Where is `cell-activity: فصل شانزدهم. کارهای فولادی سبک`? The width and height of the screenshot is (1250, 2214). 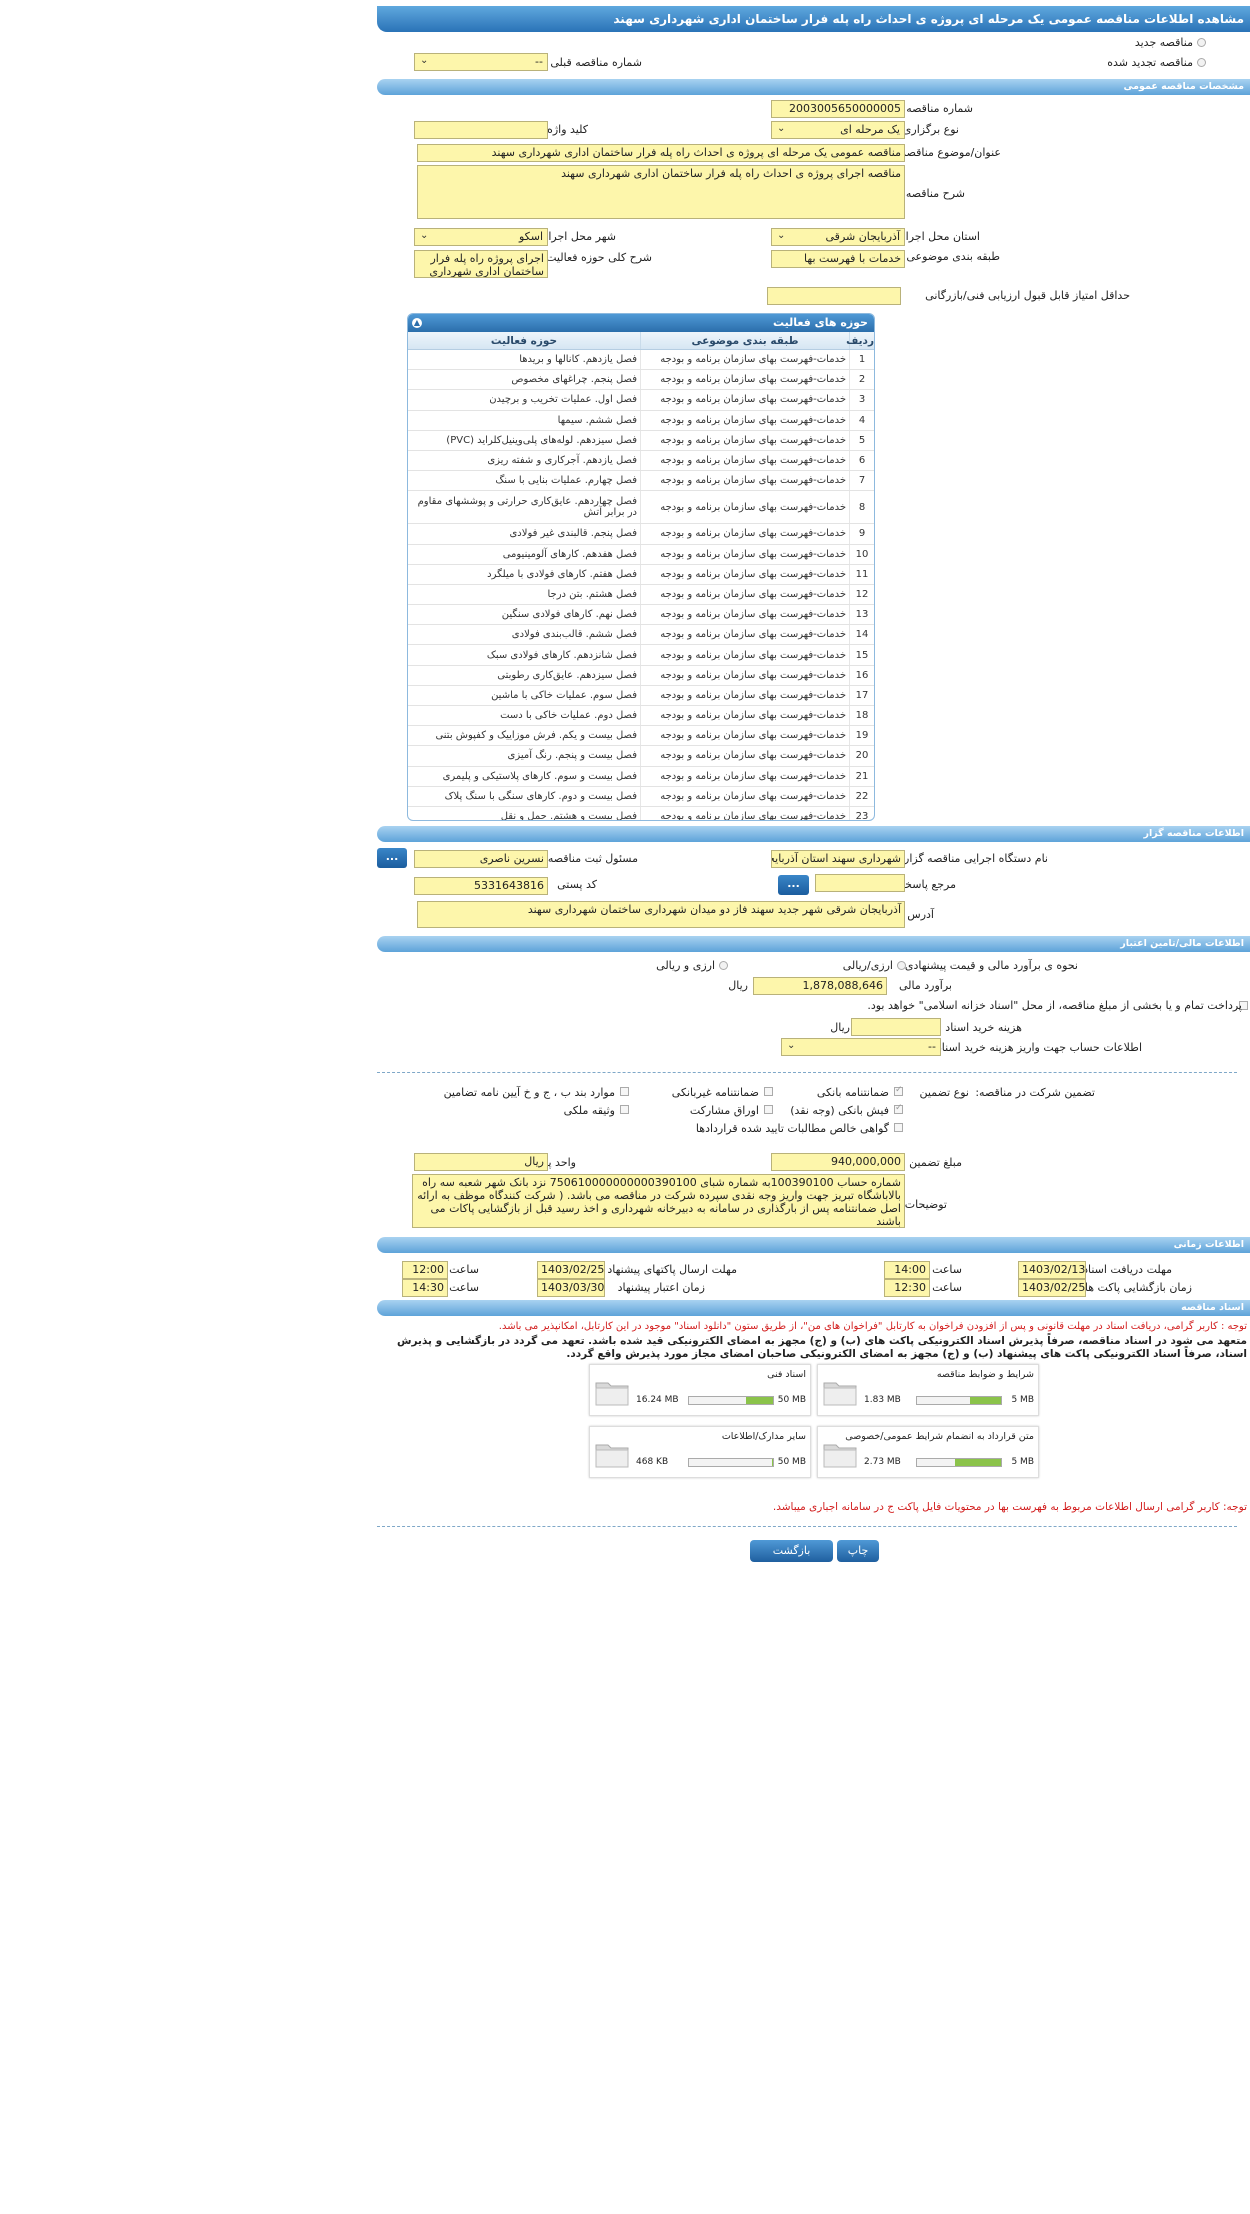 cell-activity: فصل شانزدهم. کارهای فولادی سبک is located at coordinates (561, 655).